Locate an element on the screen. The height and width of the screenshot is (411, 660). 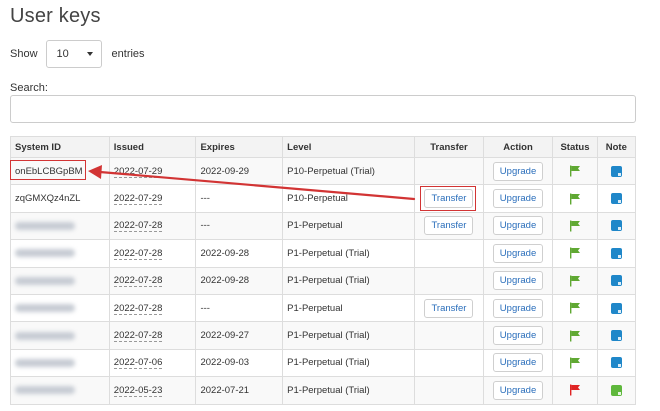
table-row: 2022-07-28 --- P1-Perpetual Transfer Upgrade is located at coordinates (323, 226).